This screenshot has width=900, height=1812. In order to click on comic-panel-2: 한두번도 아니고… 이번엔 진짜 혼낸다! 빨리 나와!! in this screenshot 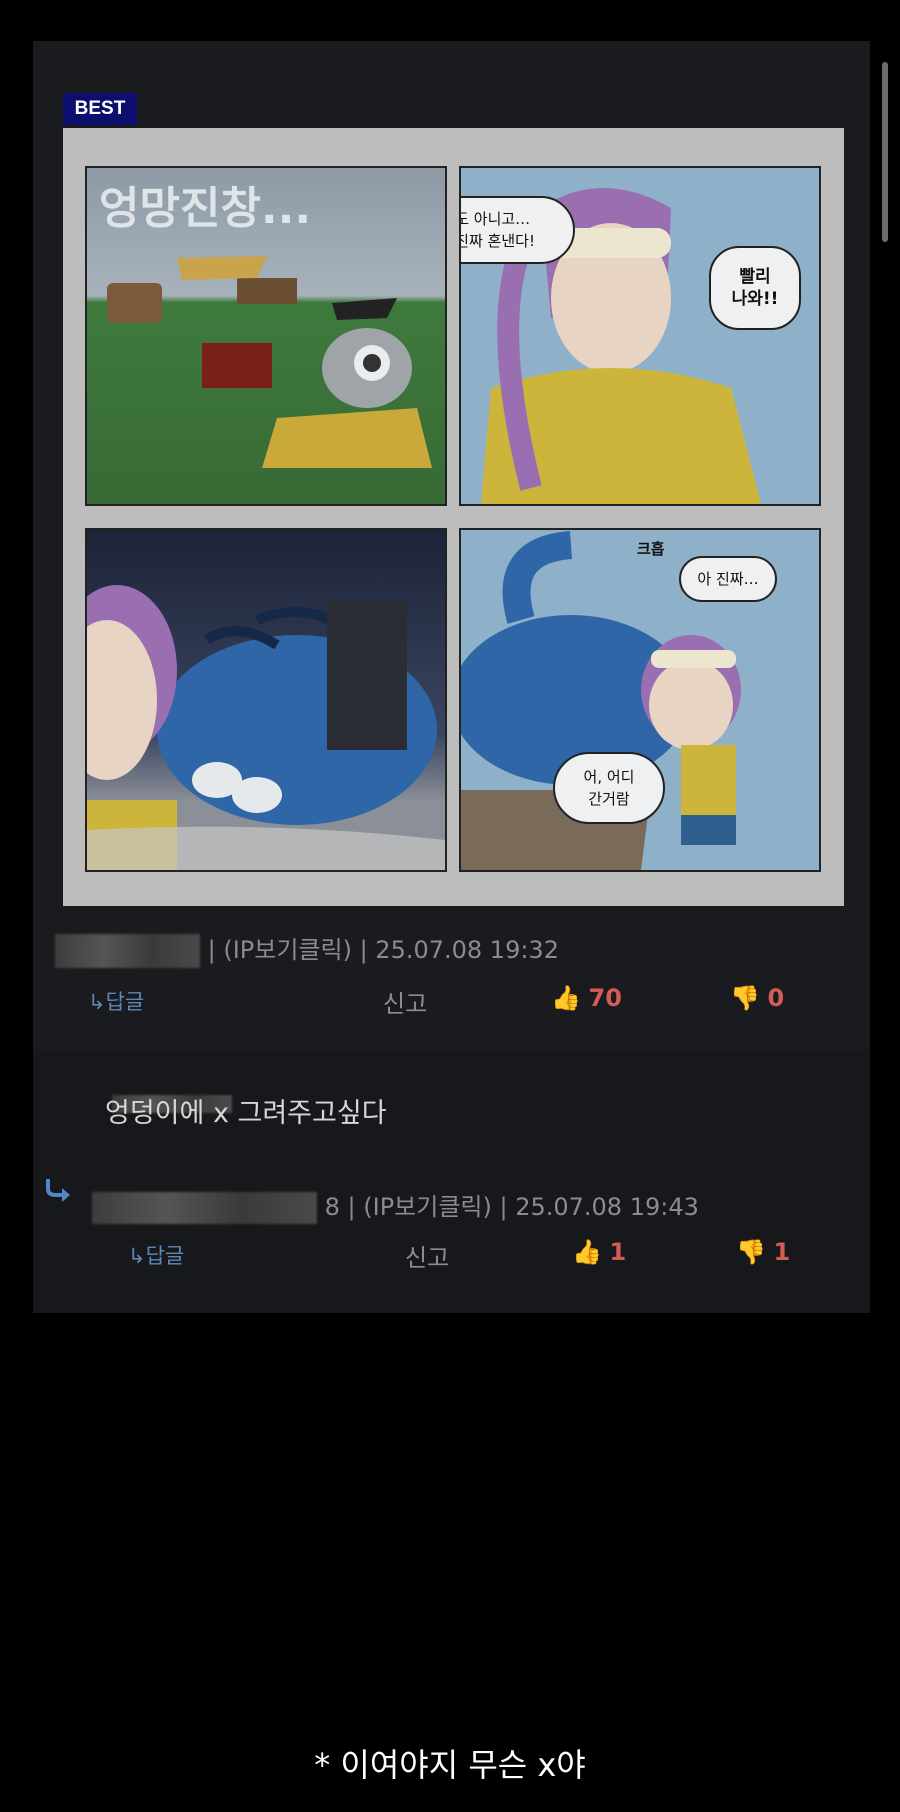, I will do `click(640, 336)`.